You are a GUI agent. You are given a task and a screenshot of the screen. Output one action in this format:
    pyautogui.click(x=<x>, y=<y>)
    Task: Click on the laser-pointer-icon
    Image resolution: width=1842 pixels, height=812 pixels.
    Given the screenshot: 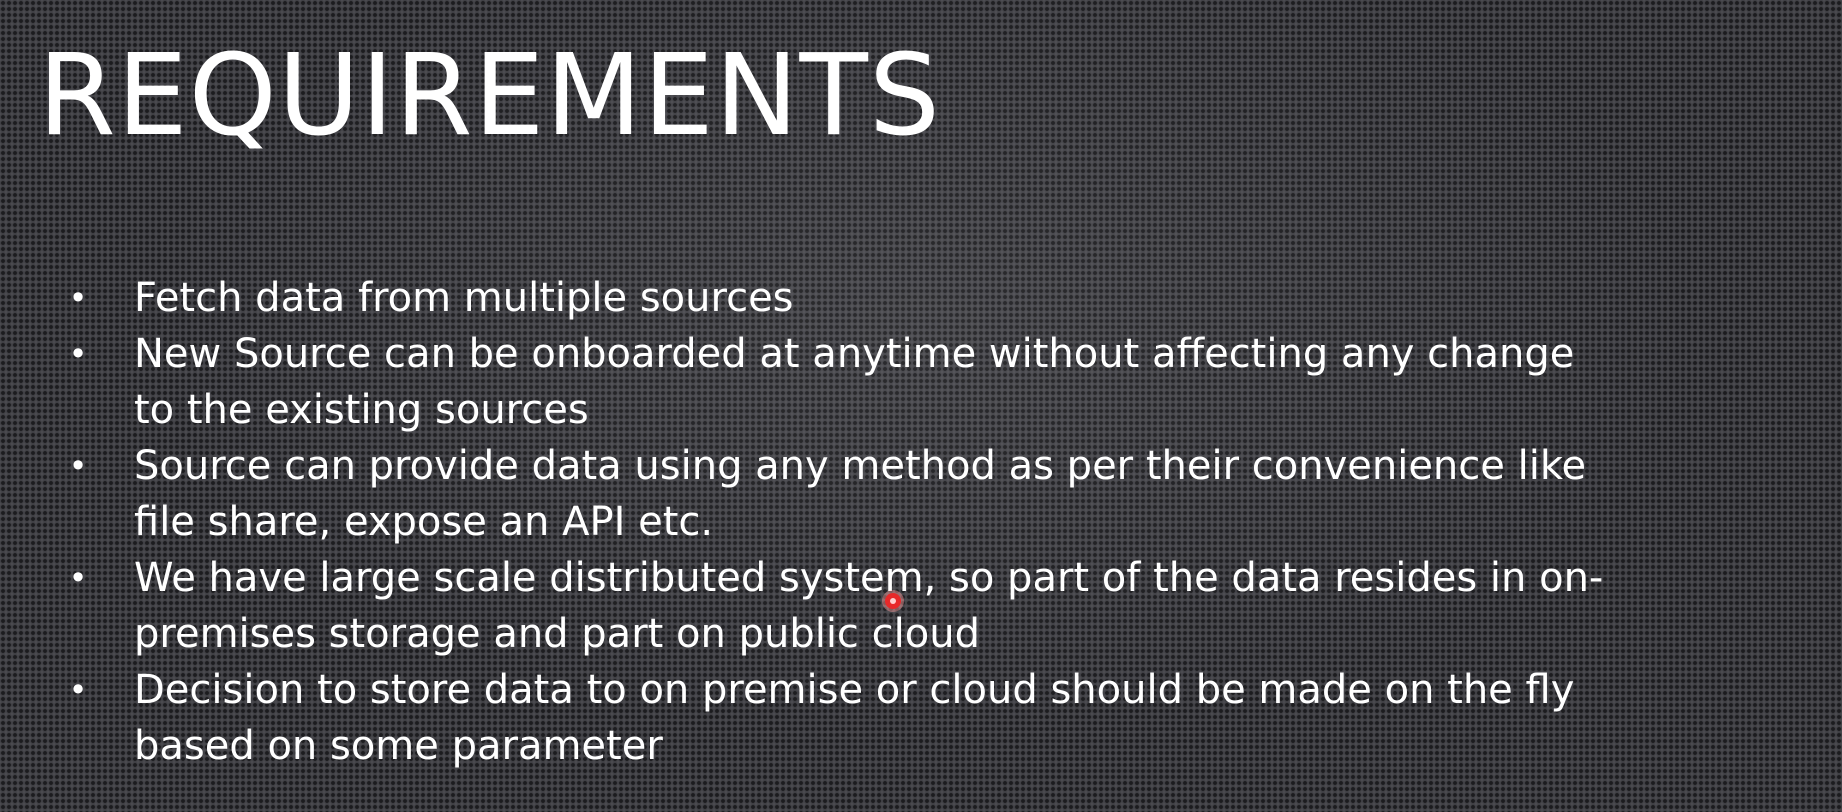 What is the action you would take?
    pyautogui.click(x=893, y=601)
    